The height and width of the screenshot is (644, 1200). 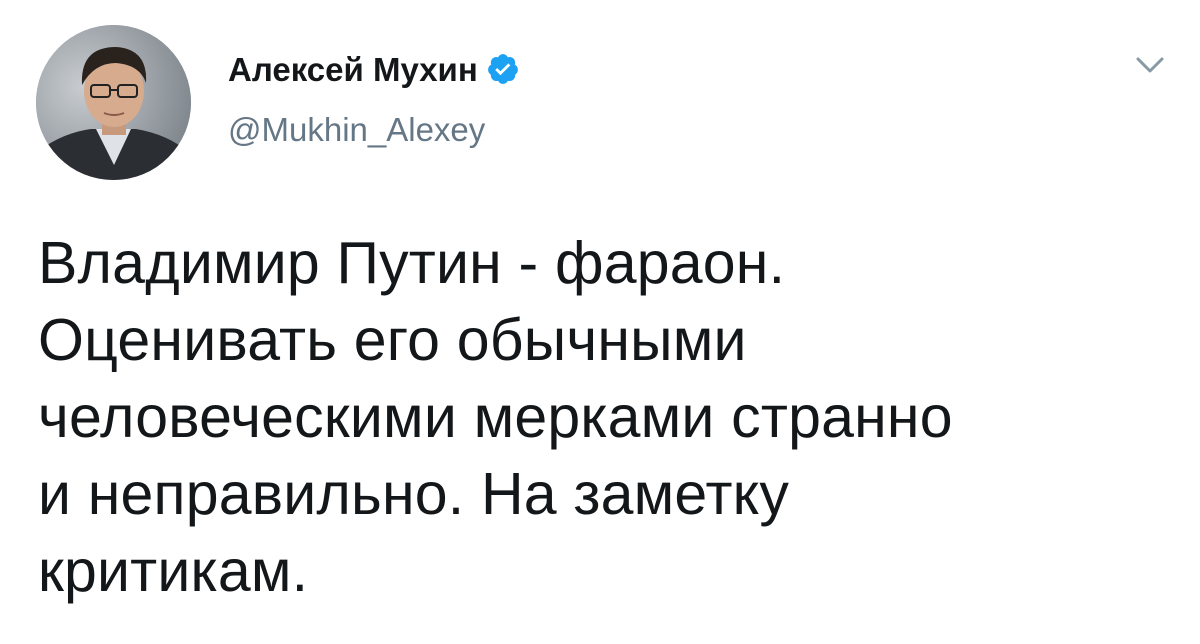 I want to click on display-name: Алексей Мухин, so click(x=374, y=70).